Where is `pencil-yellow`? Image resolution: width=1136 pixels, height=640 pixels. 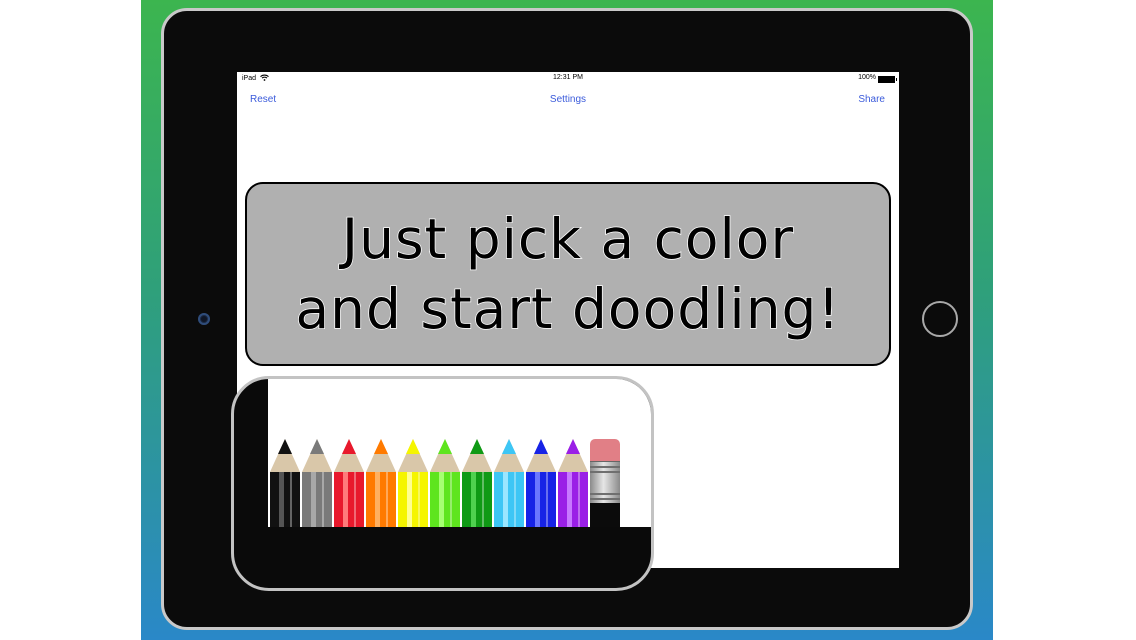 pencil-yellow is located at coordinates (413, 483).